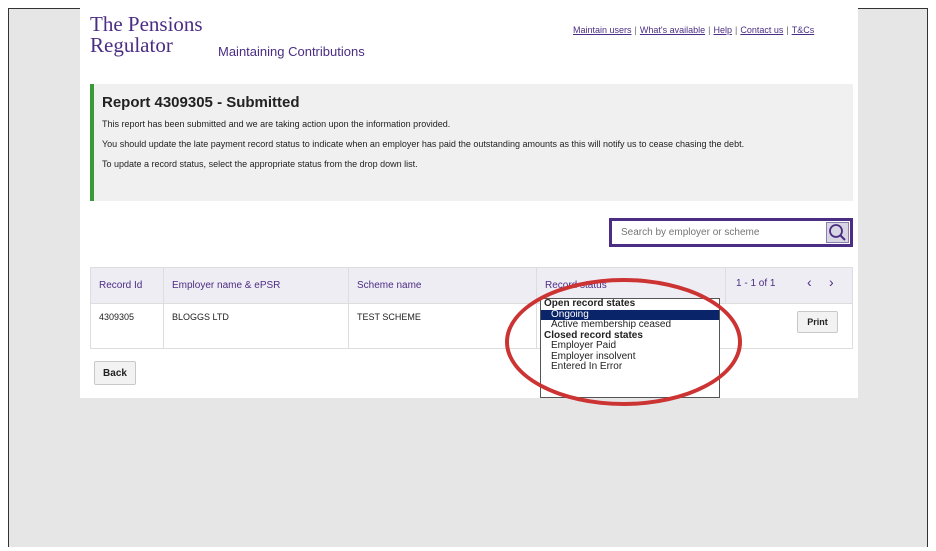 Image resolution: width=936 pixels, height=551 pixels. What do you see at coordinates (761, 30) in the screenshot?
I see `contact-us-link: Contact us` at bounding box center [761, 30].